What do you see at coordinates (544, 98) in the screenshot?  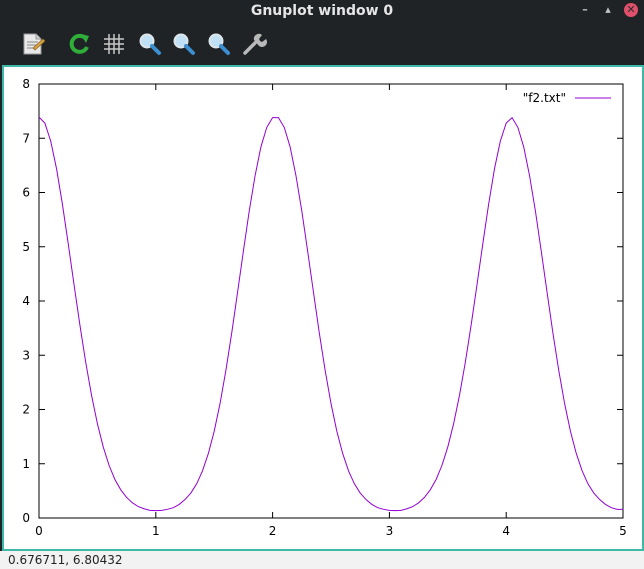 I see `legend-label: "f2.txt"` at bounding box center [544, 98].